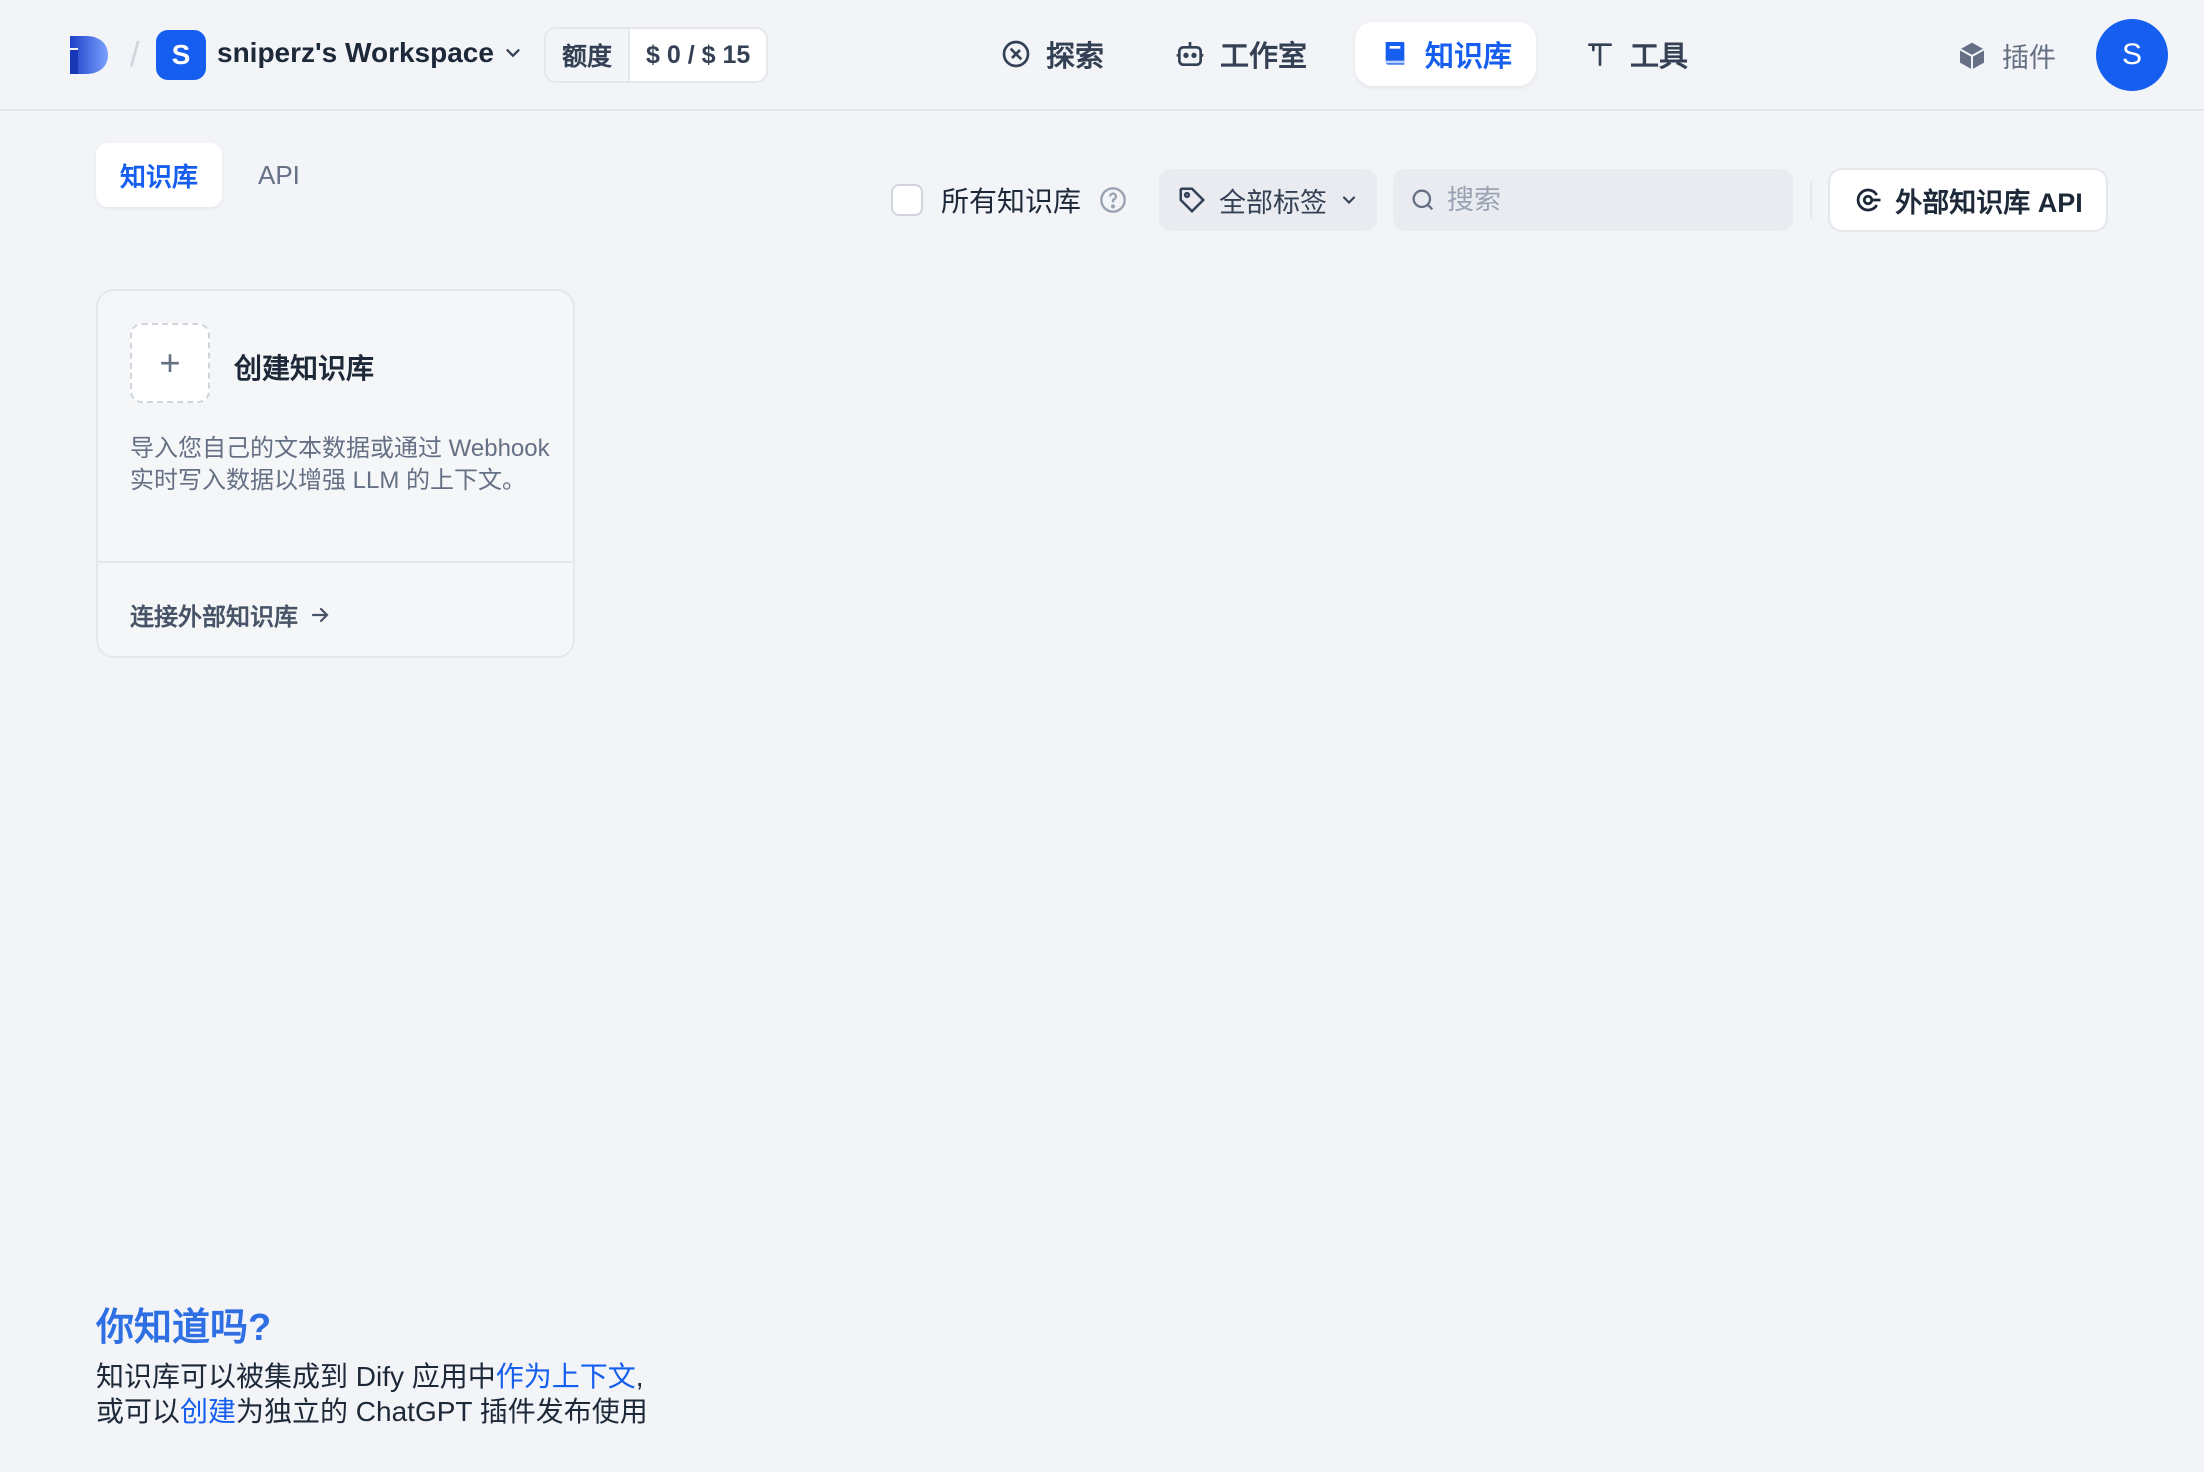 Image resolution: width=2204 pixels, height=1472 pixels. Describe the element at coordinates (355, 52) in the screenshot. I see `workspace-name: sniperz's Workspace` at that location.